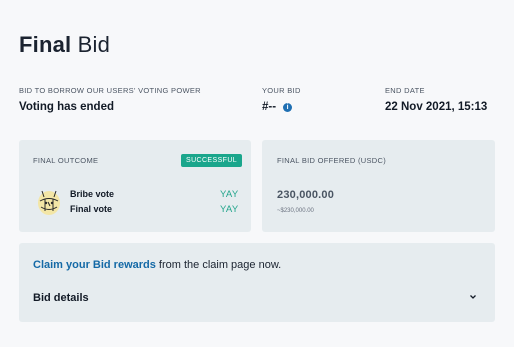 The width and height of the screenshot is (514, 347). What do you see at coordinates (66, 160) in the screenshot?
I see `final-outcome-label: FINAL OUTCOME` at bounding box center [66, 160].